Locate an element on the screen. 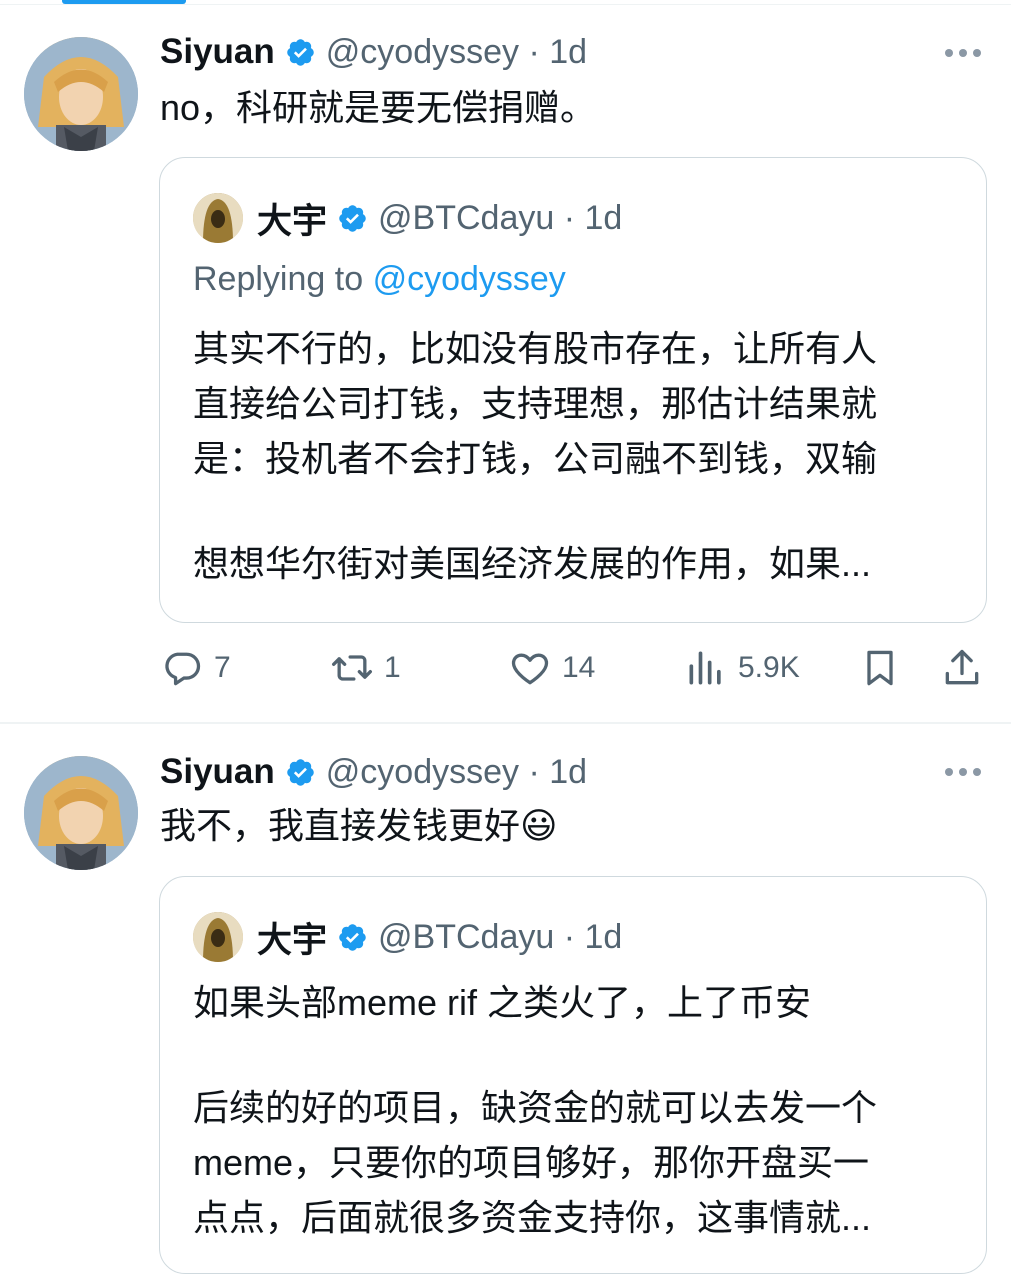 The height and width of the screenshot is (1280, 1011). retweet-button: 1 is located at coordinates (365, 668).